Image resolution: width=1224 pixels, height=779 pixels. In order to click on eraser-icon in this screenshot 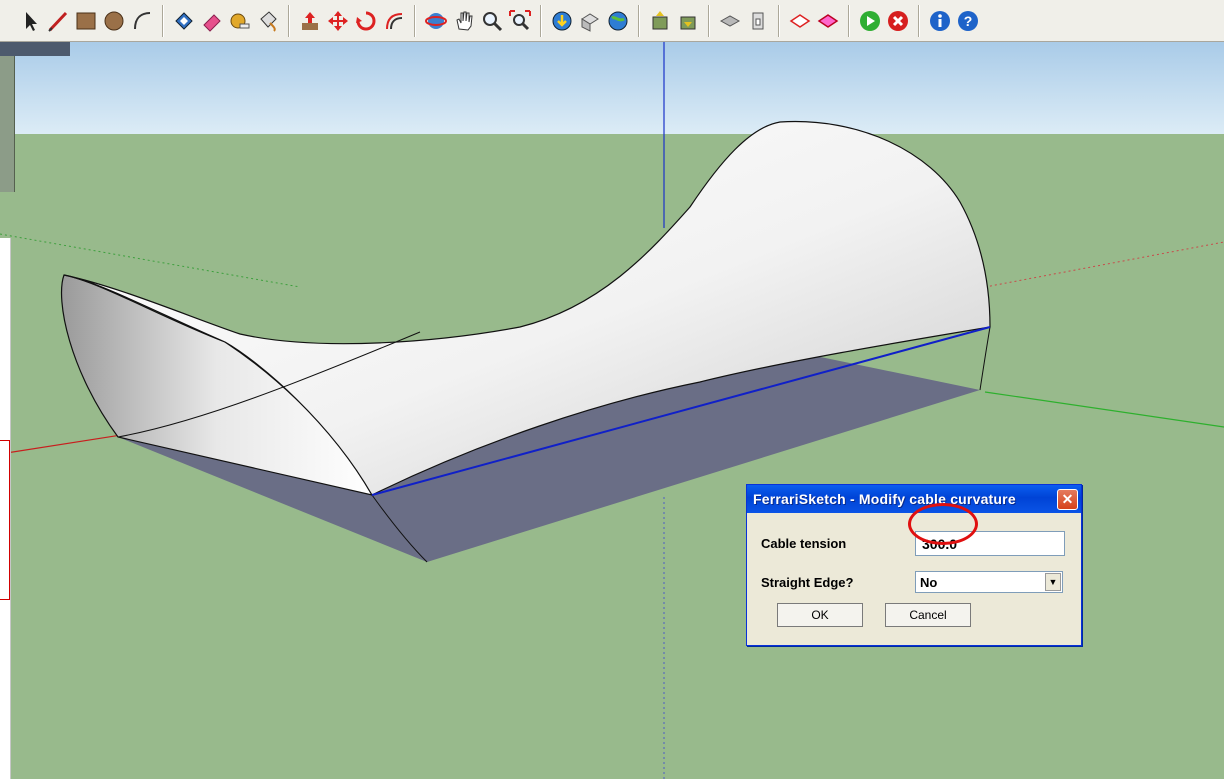, I will do `click(212, 21)`.